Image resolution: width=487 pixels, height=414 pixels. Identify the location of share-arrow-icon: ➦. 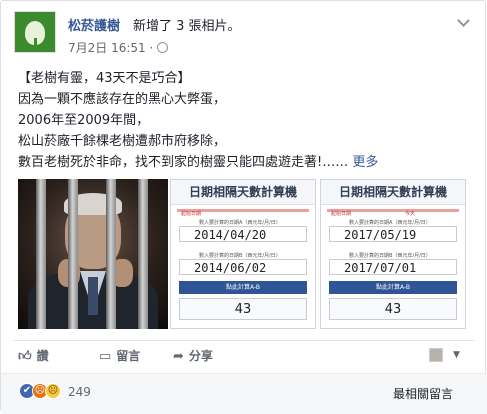
(178, 356).